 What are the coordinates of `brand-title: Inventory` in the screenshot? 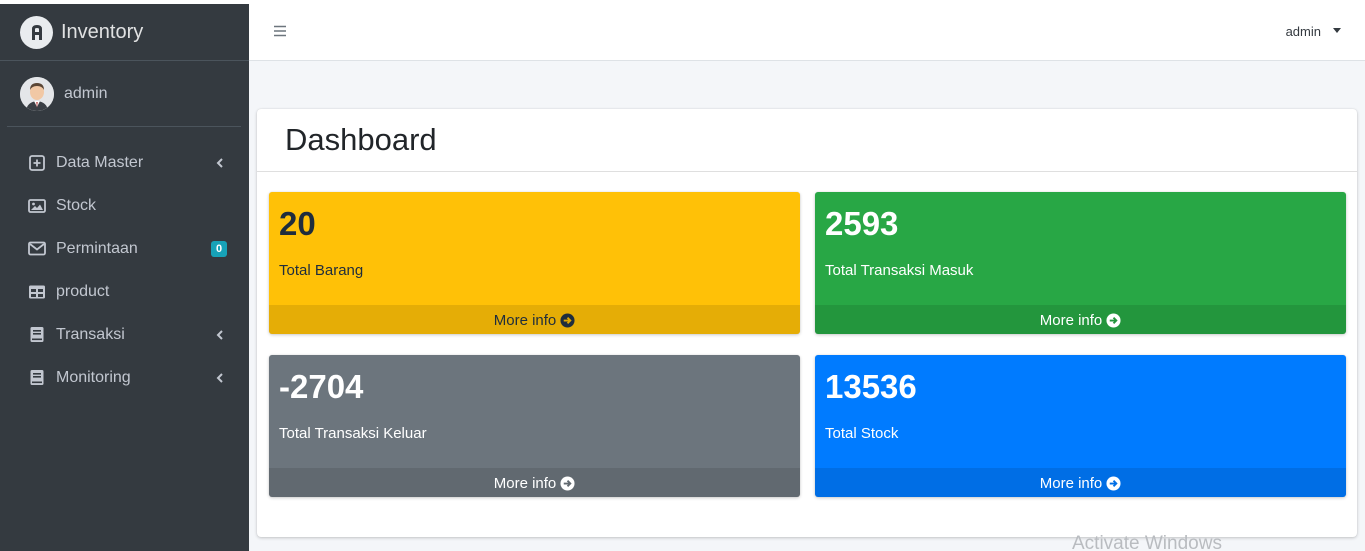 It's located at (102, 31).